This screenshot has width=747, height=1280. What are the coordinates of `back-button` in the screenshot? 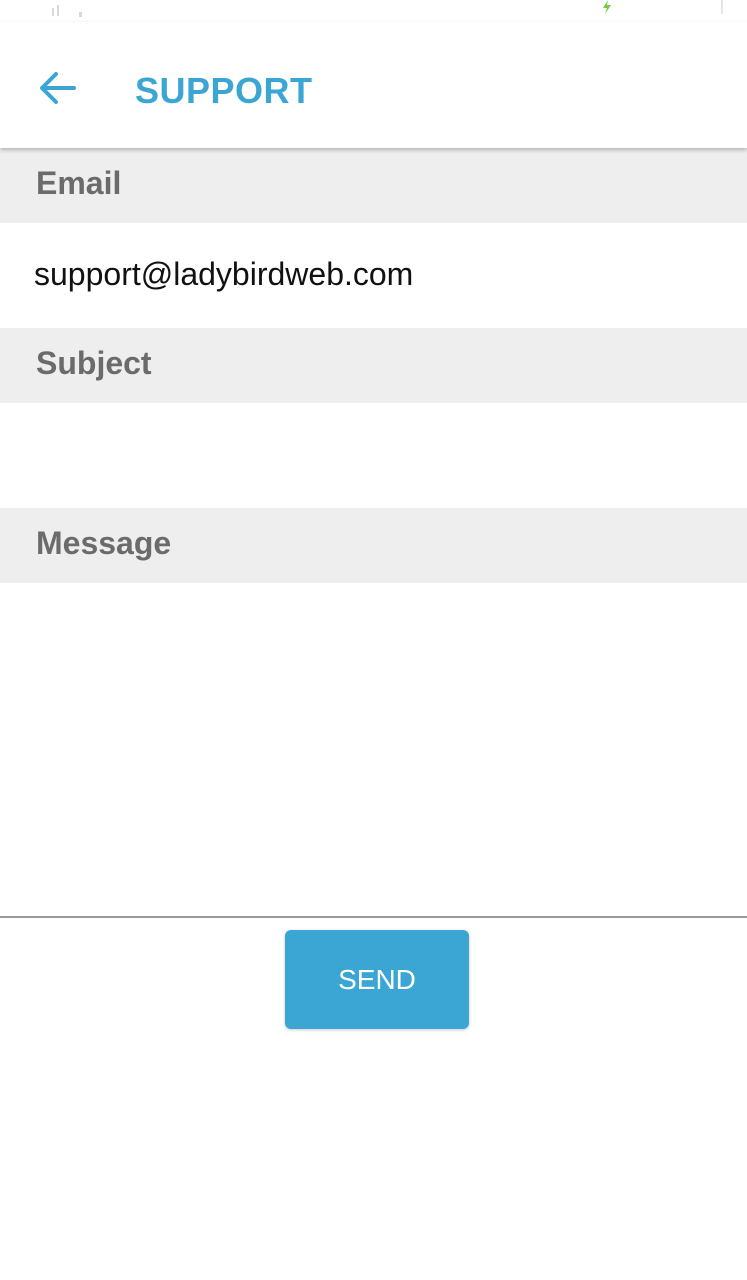 It's located at (58, 88).